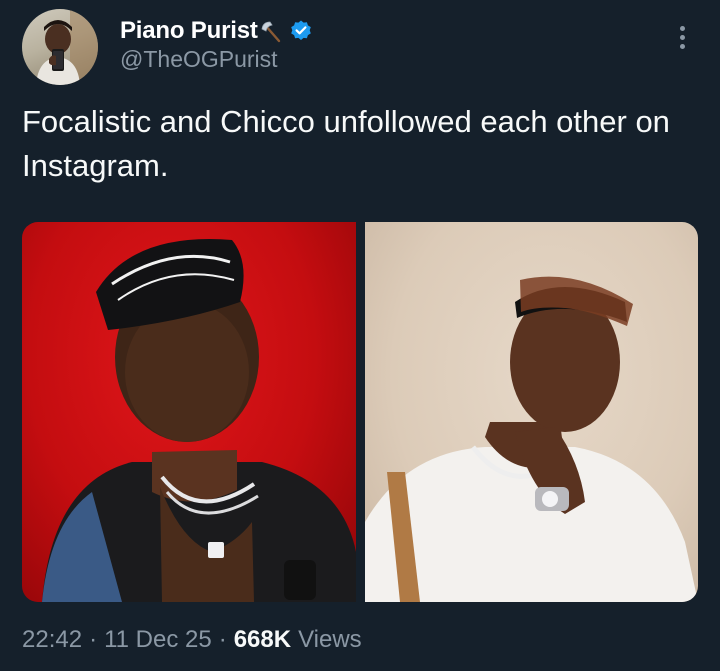 The image size is (720, 671). Describe the element at coordinates (301, 31) in the screenshot. I see `verified-badge-icon` at that location.